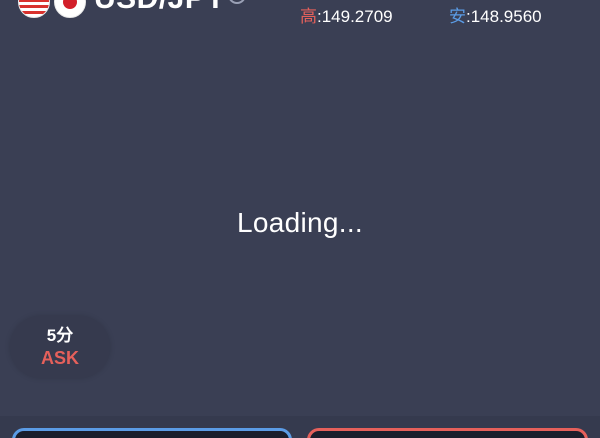 The width and height of the screenshot is (600, 438). What do you see at coordinates (70, 9) in the screenshot?
I see `jp-flag-icon` at bounding box center [70, 9].